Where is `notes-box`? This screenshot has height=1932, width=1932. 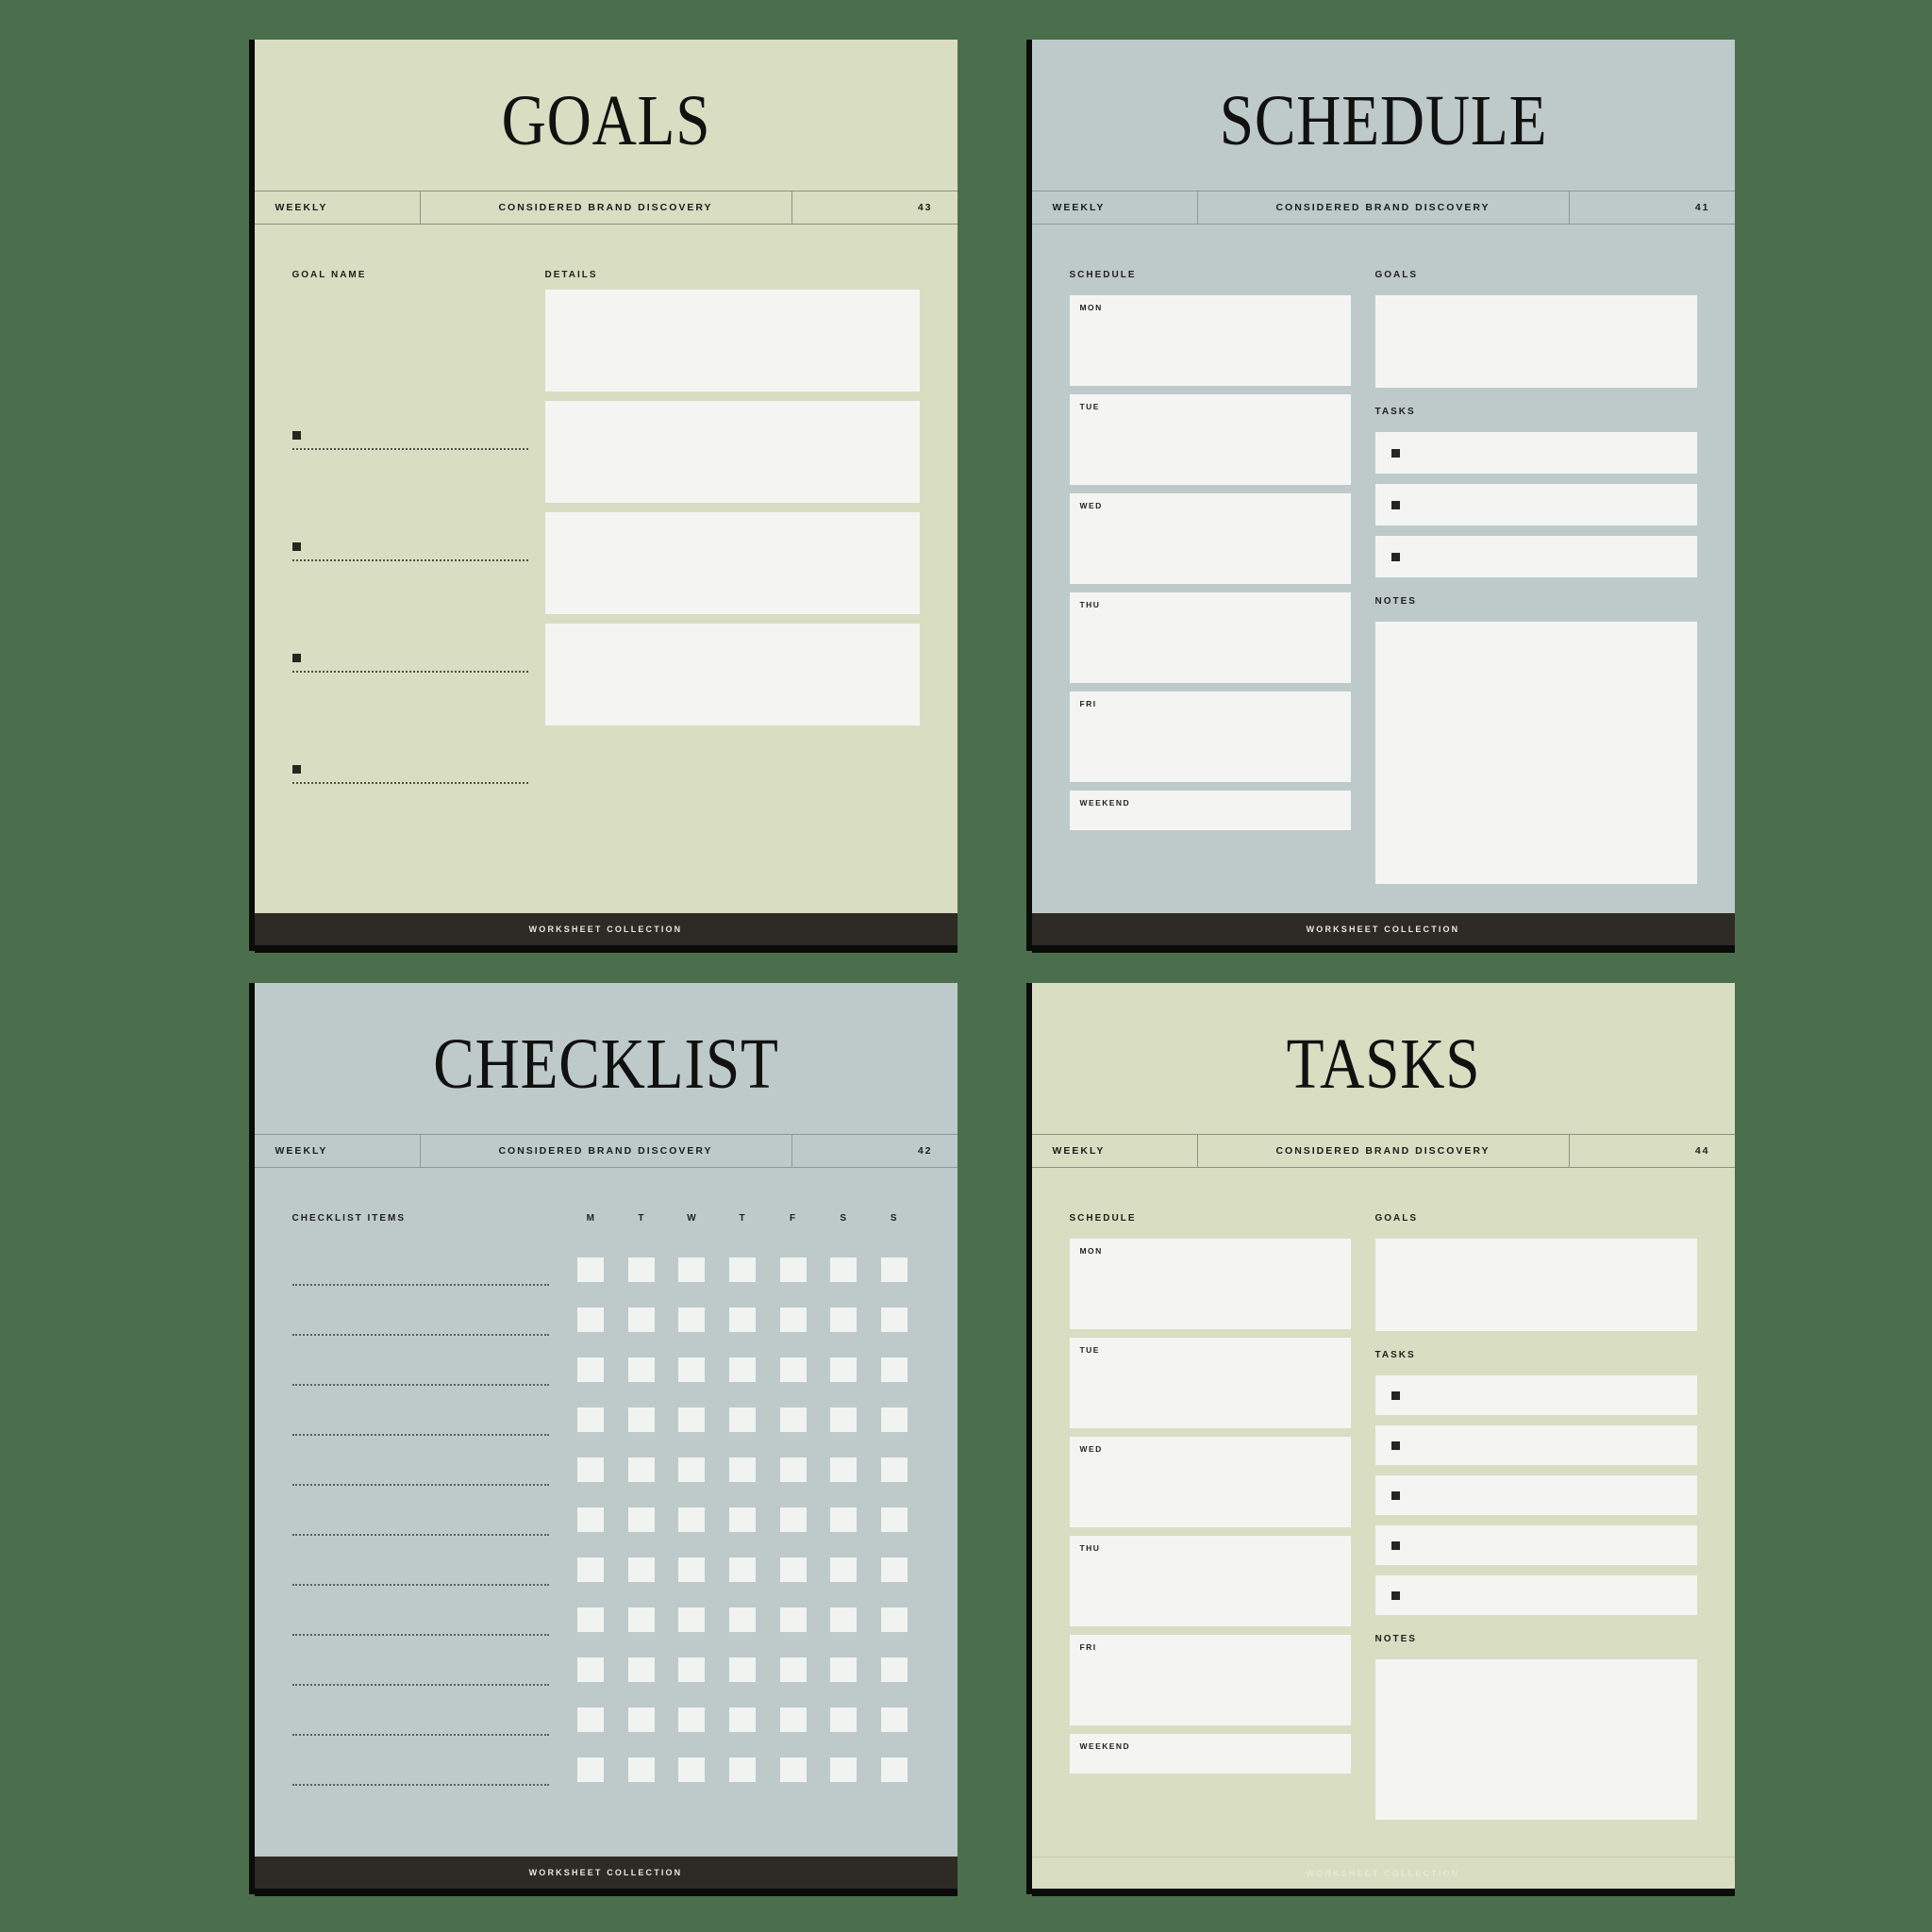 notes-box is located at coordinates (1535, 753).